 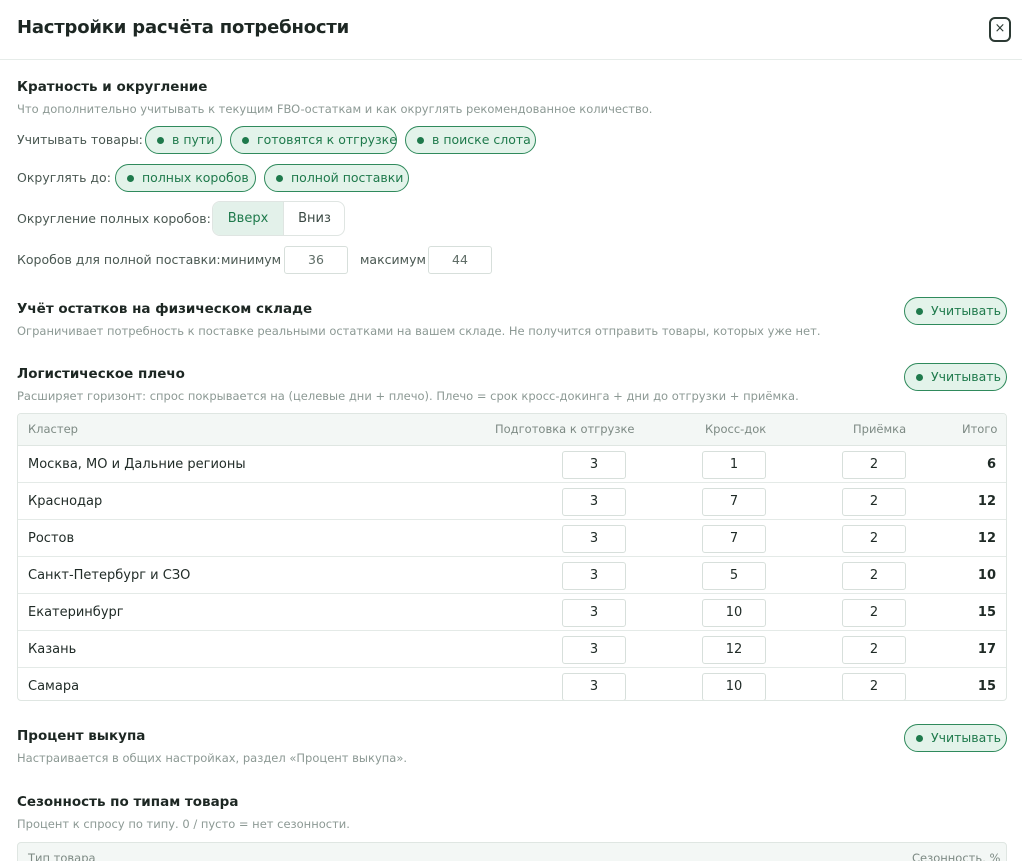 What do you see at coordinates (314, 218) in the screenshot?
I see `round-down-option: Вниз` at bounding box center [314, 218].